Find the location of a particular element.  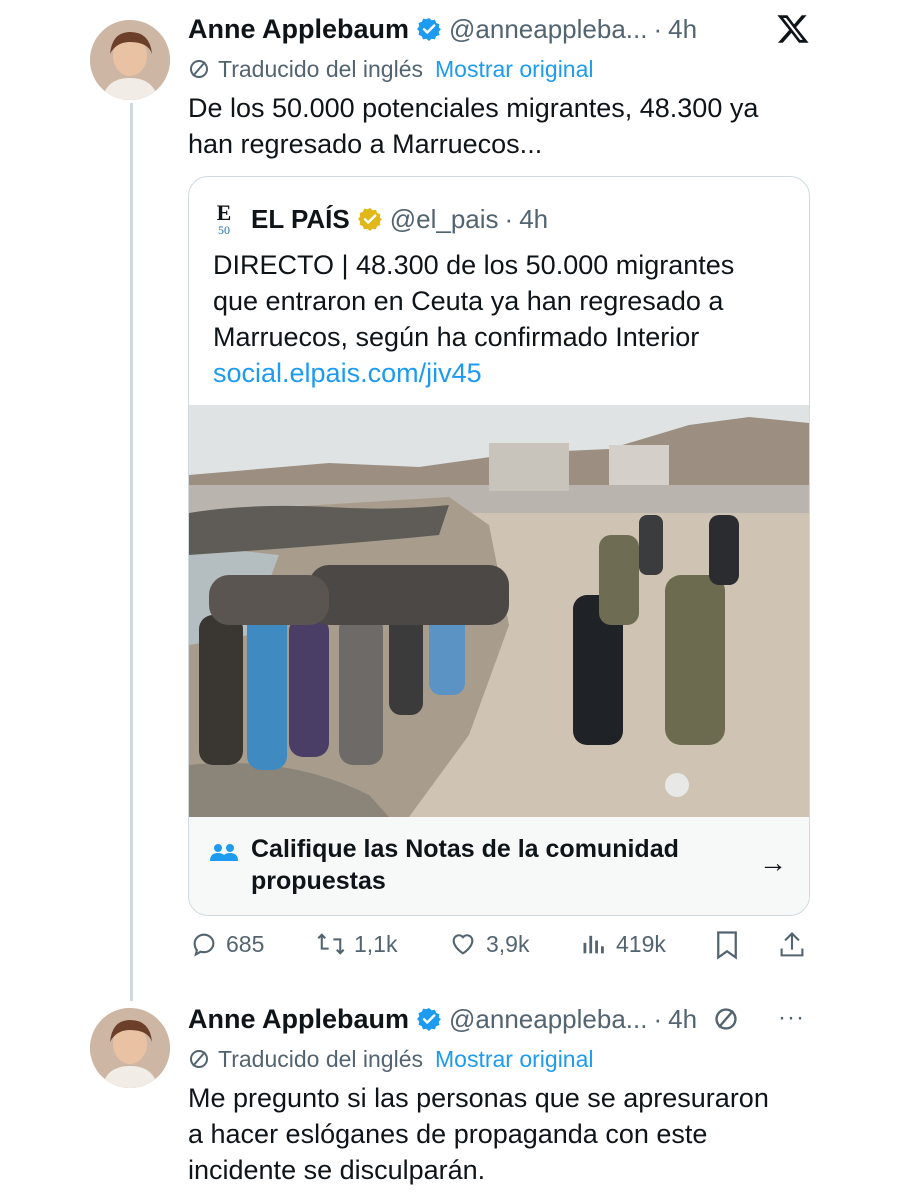

heart-icon is located at coordinates (463, 944).